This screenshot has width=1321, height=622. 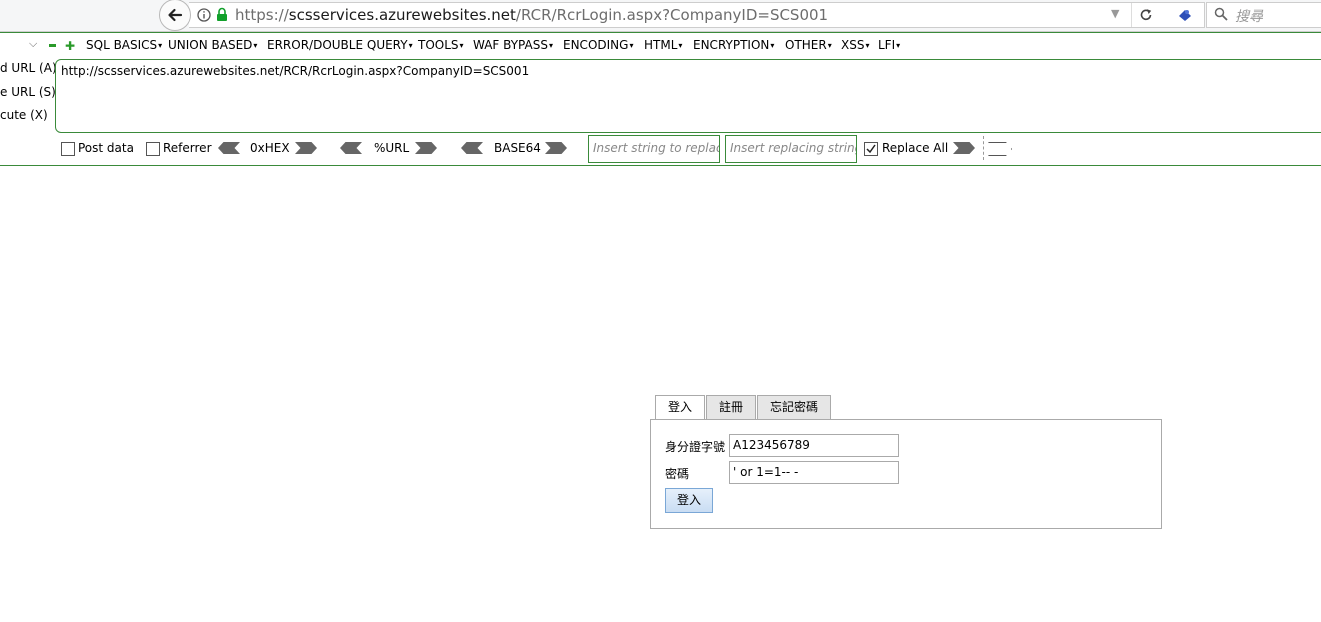 What do you see at coordinates (680, 408) in the screenshot?
I see `tab-login: 登入` at bounding box center [680, 408].